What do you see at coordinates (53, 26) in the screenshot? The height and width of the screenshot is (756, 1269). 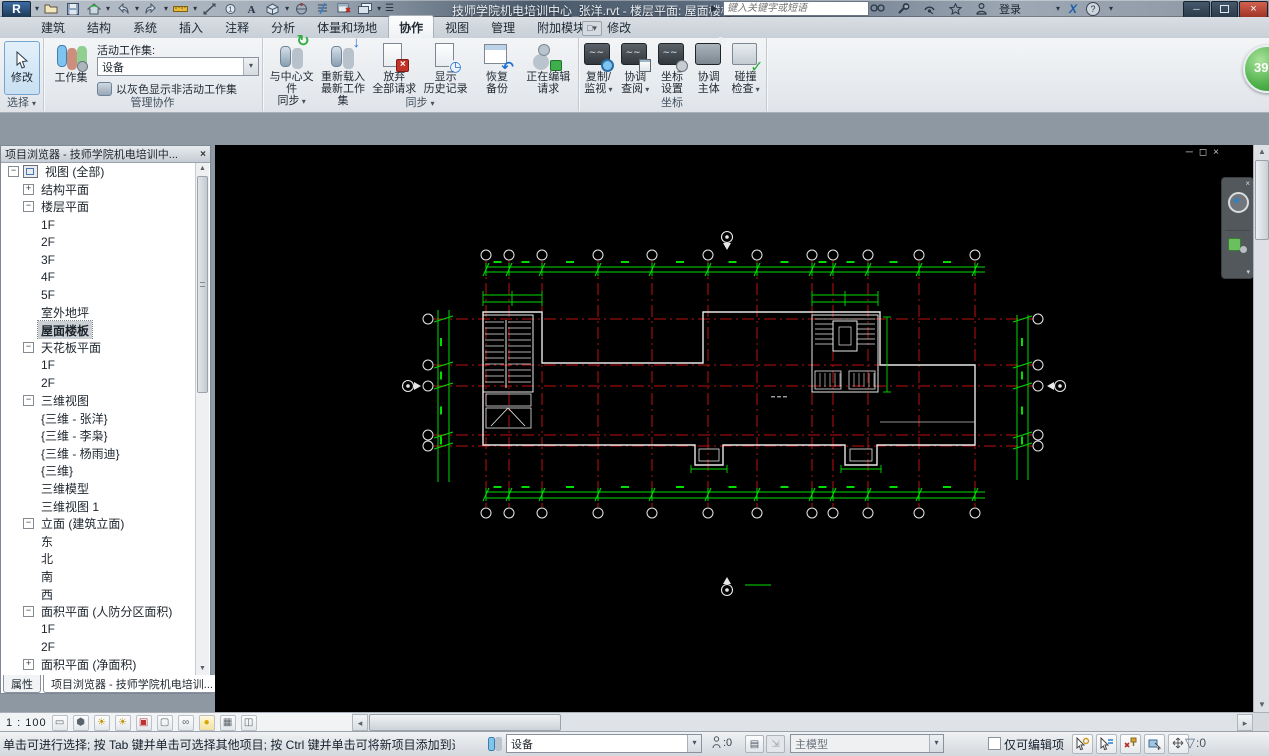 I see `ribbon-tab: 建筑` at bounding box center [53, 26].